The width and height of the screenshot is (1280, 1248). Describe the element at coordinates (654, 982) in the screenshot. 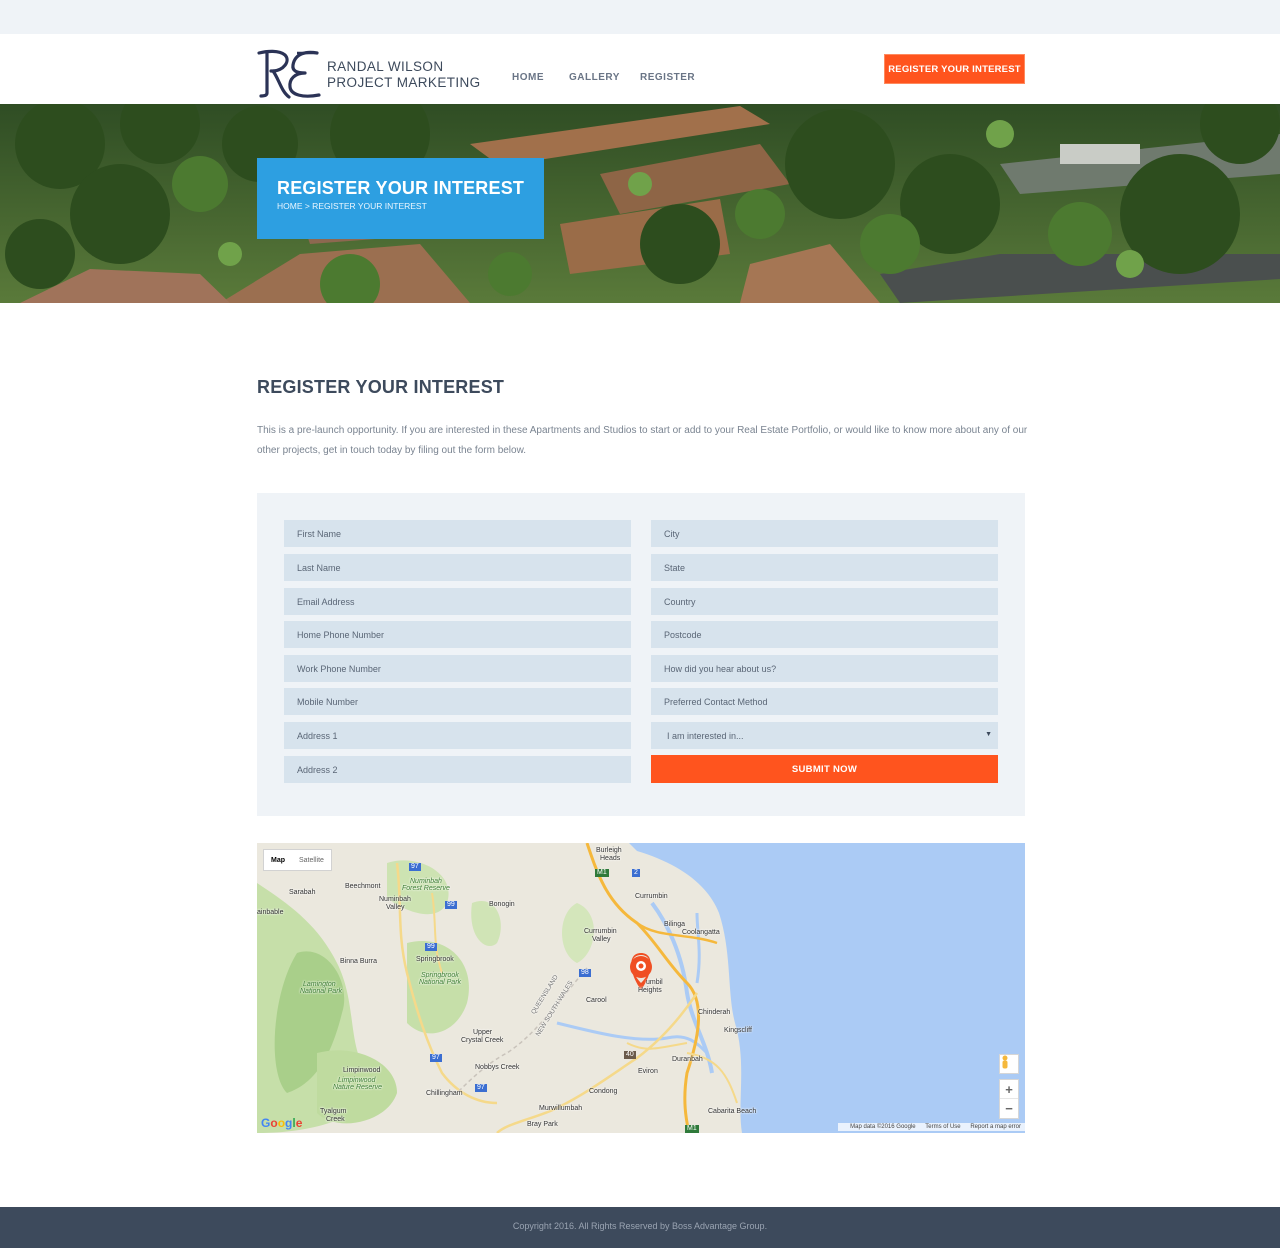

I see `map-label: umbil` at that location.